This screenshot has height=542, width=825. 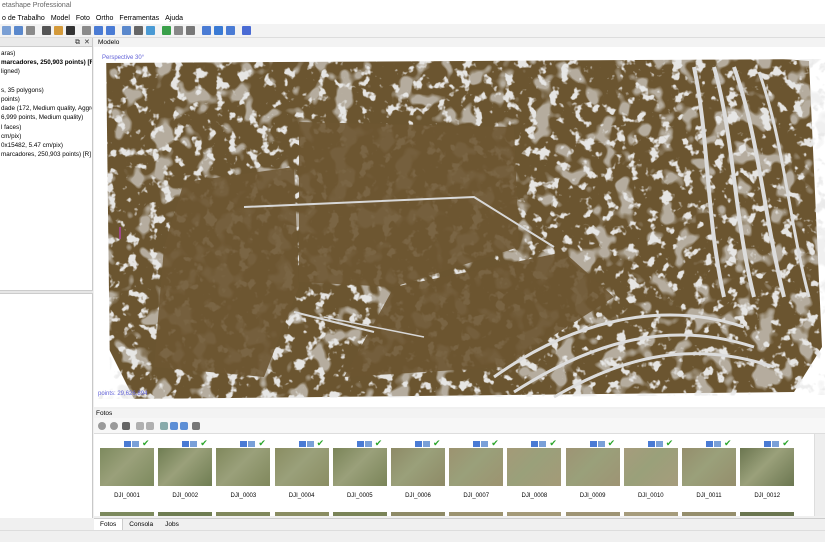 I want to click on workspace-panel-header: ⧉ ✕, so click(x=46, y=42).